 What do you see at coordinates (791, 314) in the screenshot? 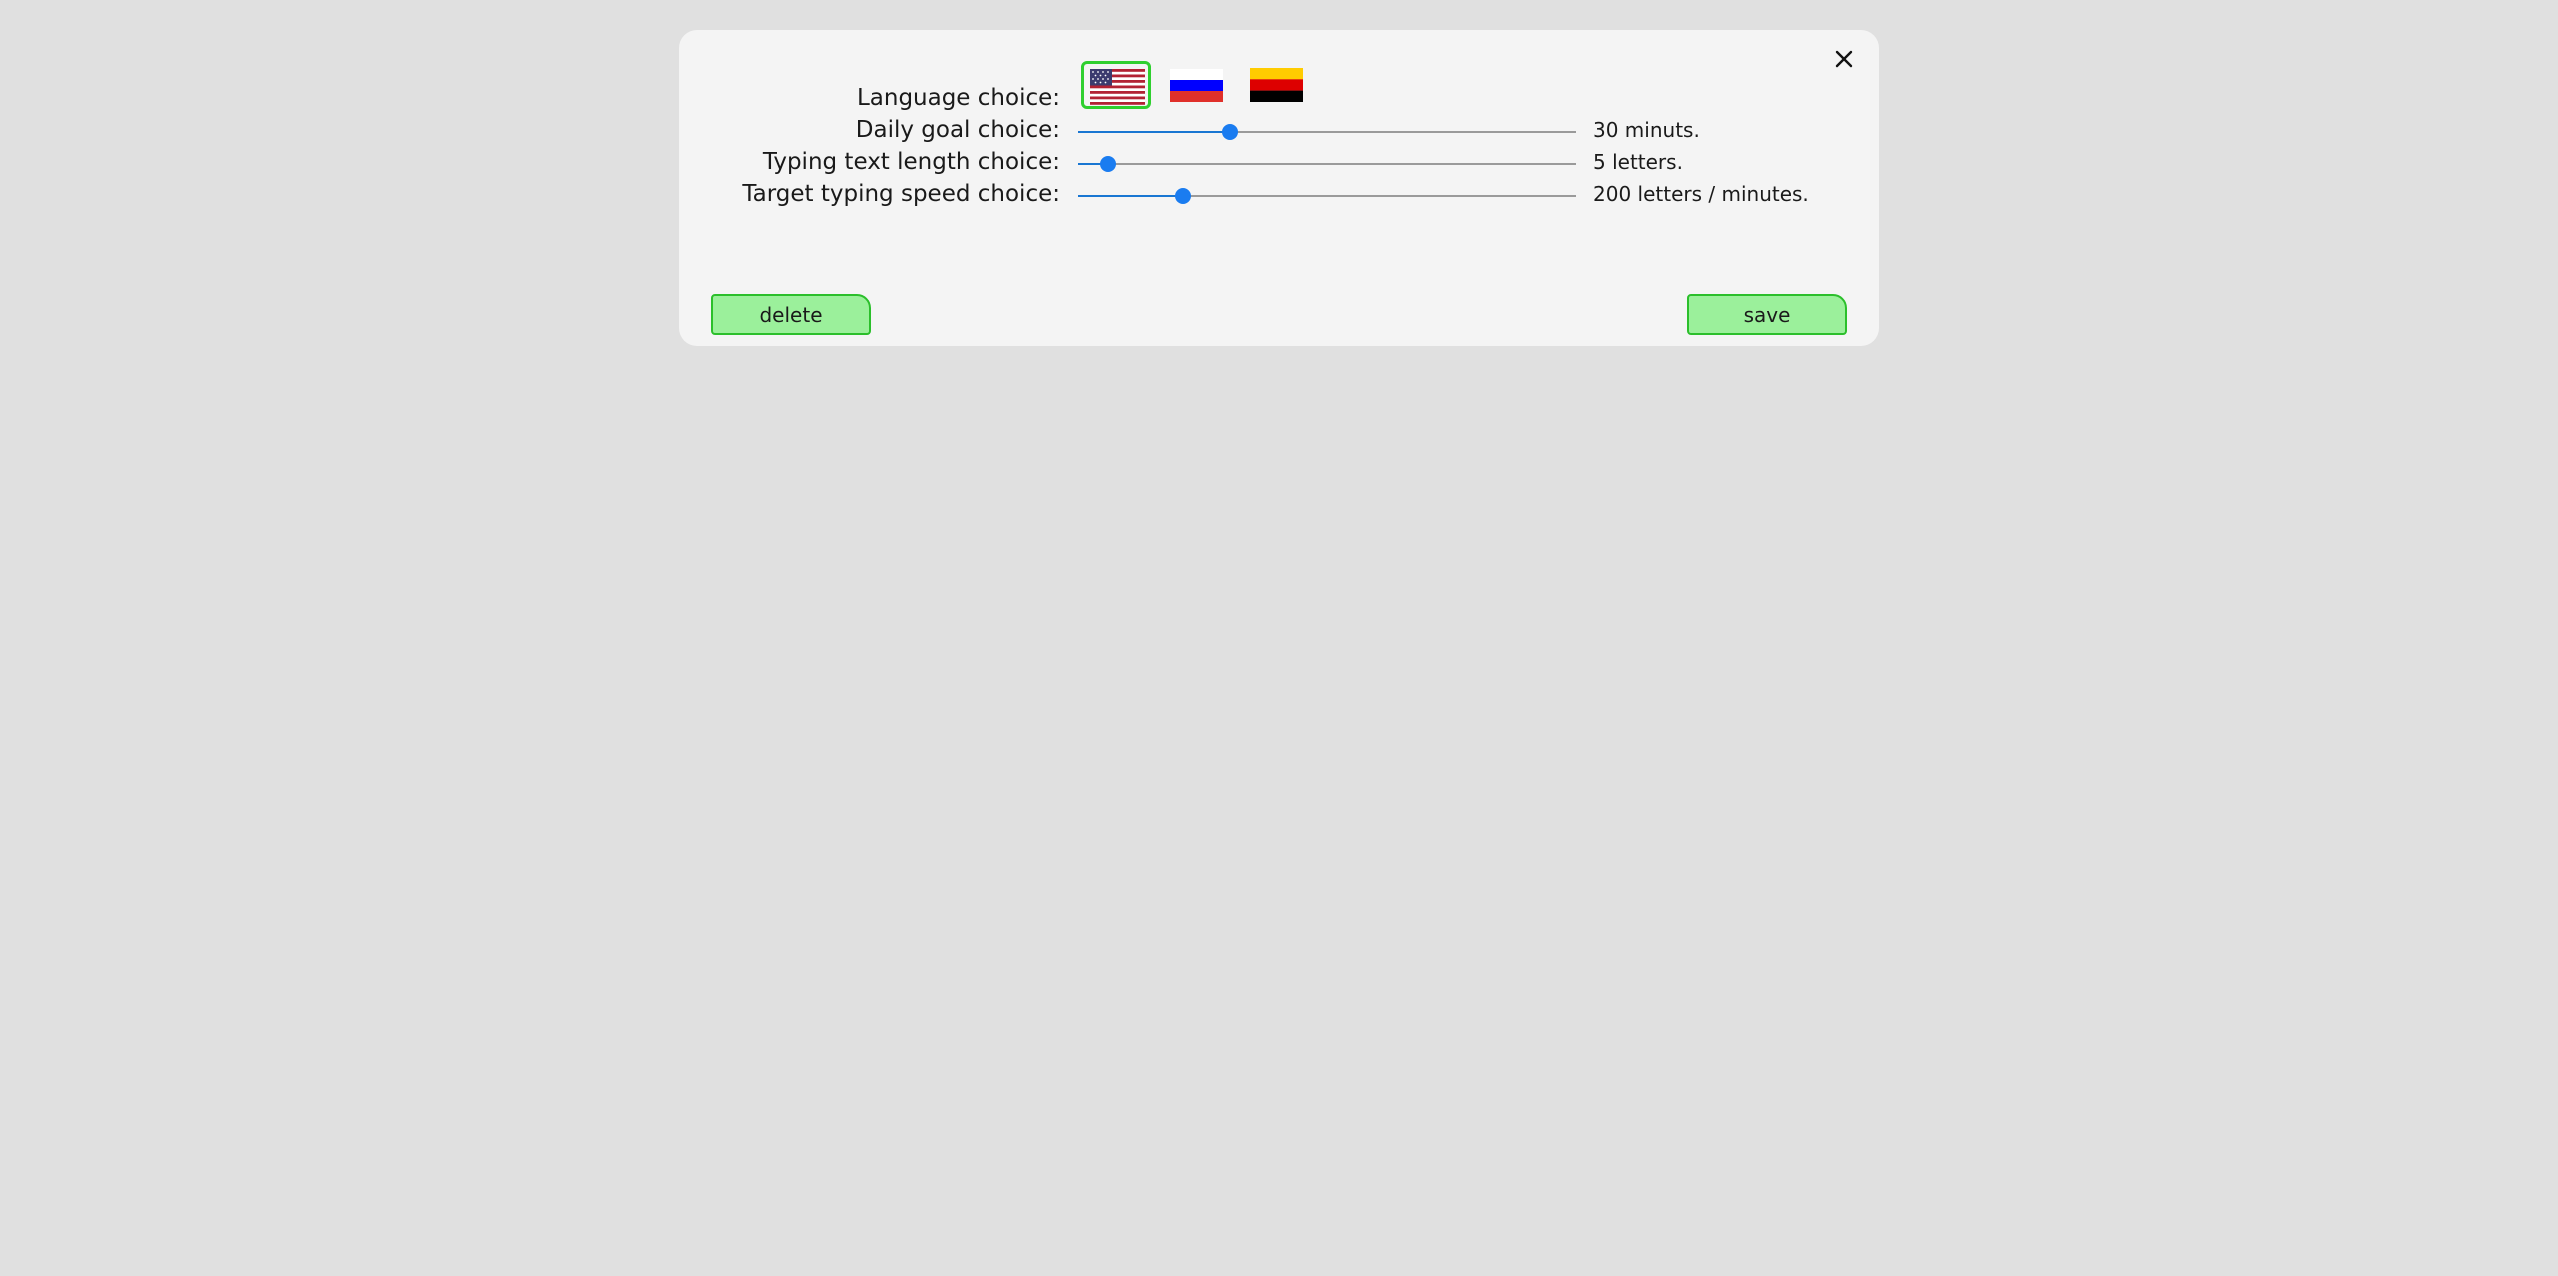
I see `delete-button: delete` at bounding box center [791, 314].